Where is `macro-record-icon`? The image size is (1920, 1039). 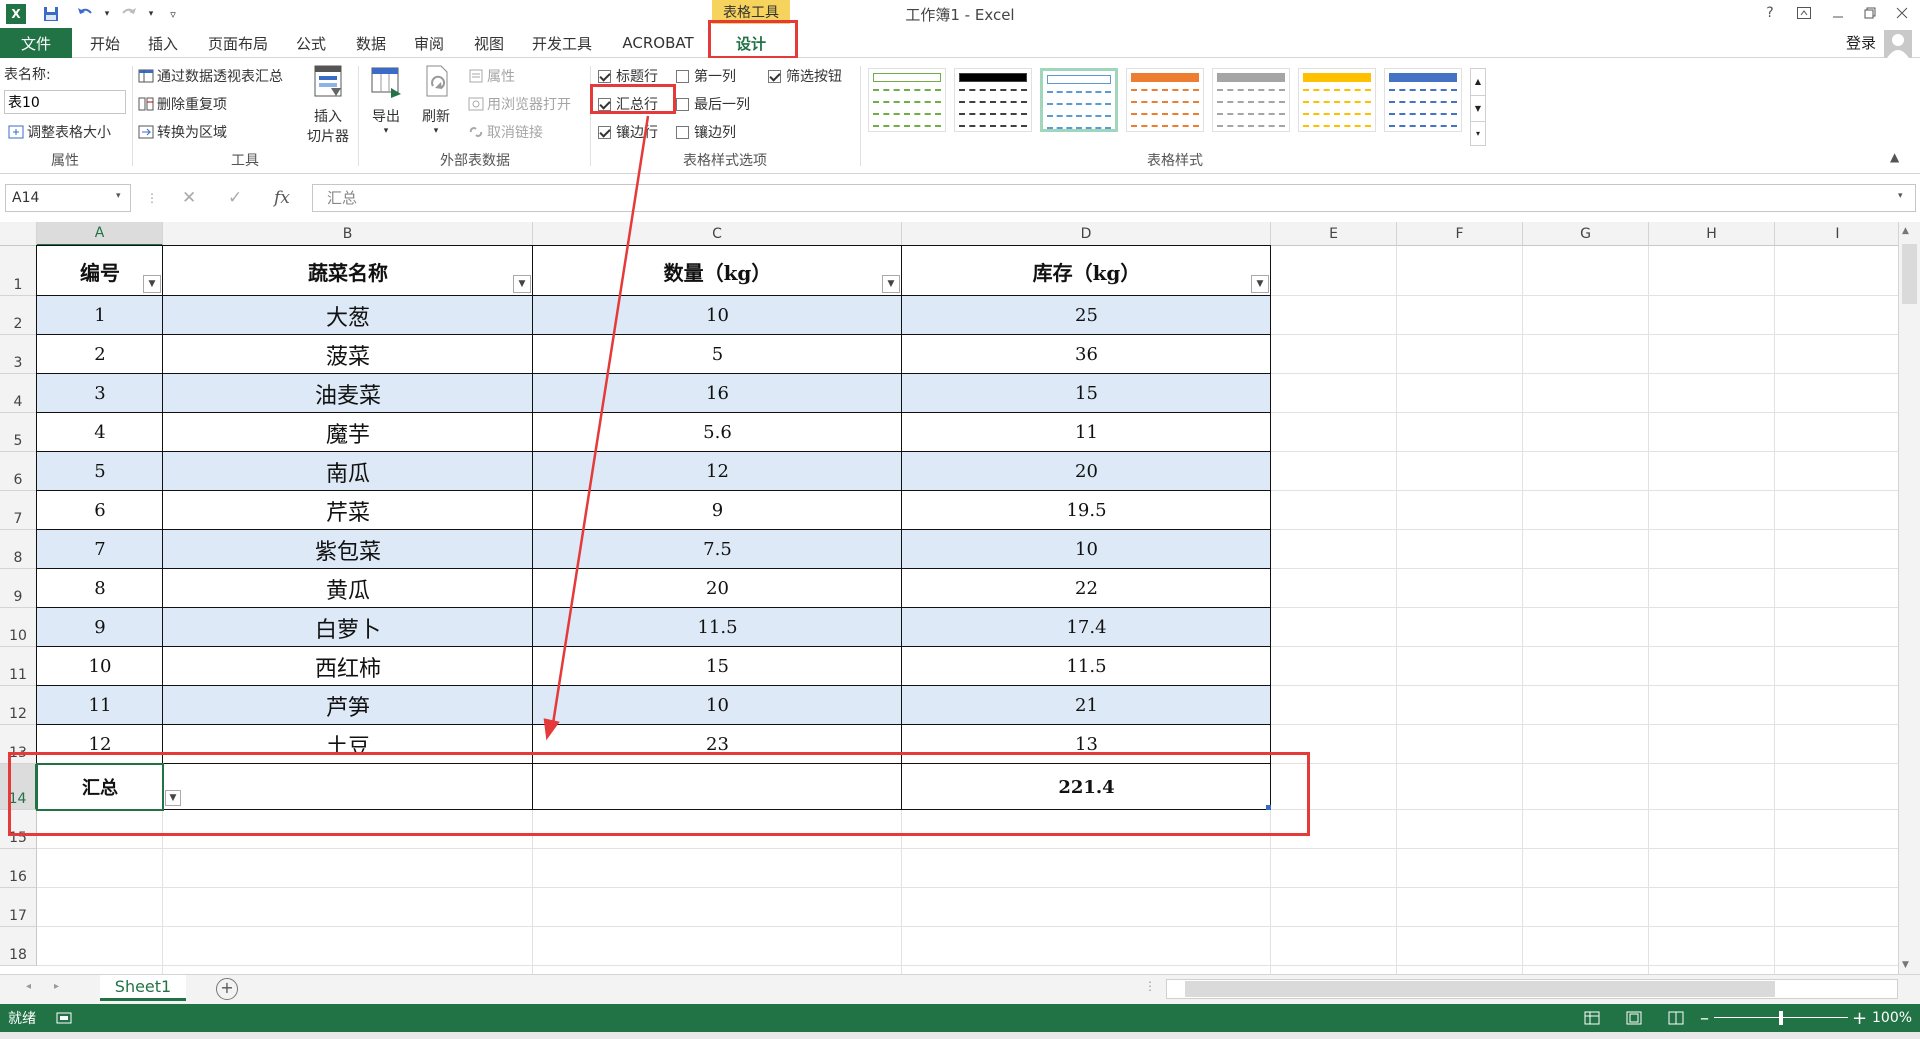
macro-record-icon is located at coordinates (64, 1018).